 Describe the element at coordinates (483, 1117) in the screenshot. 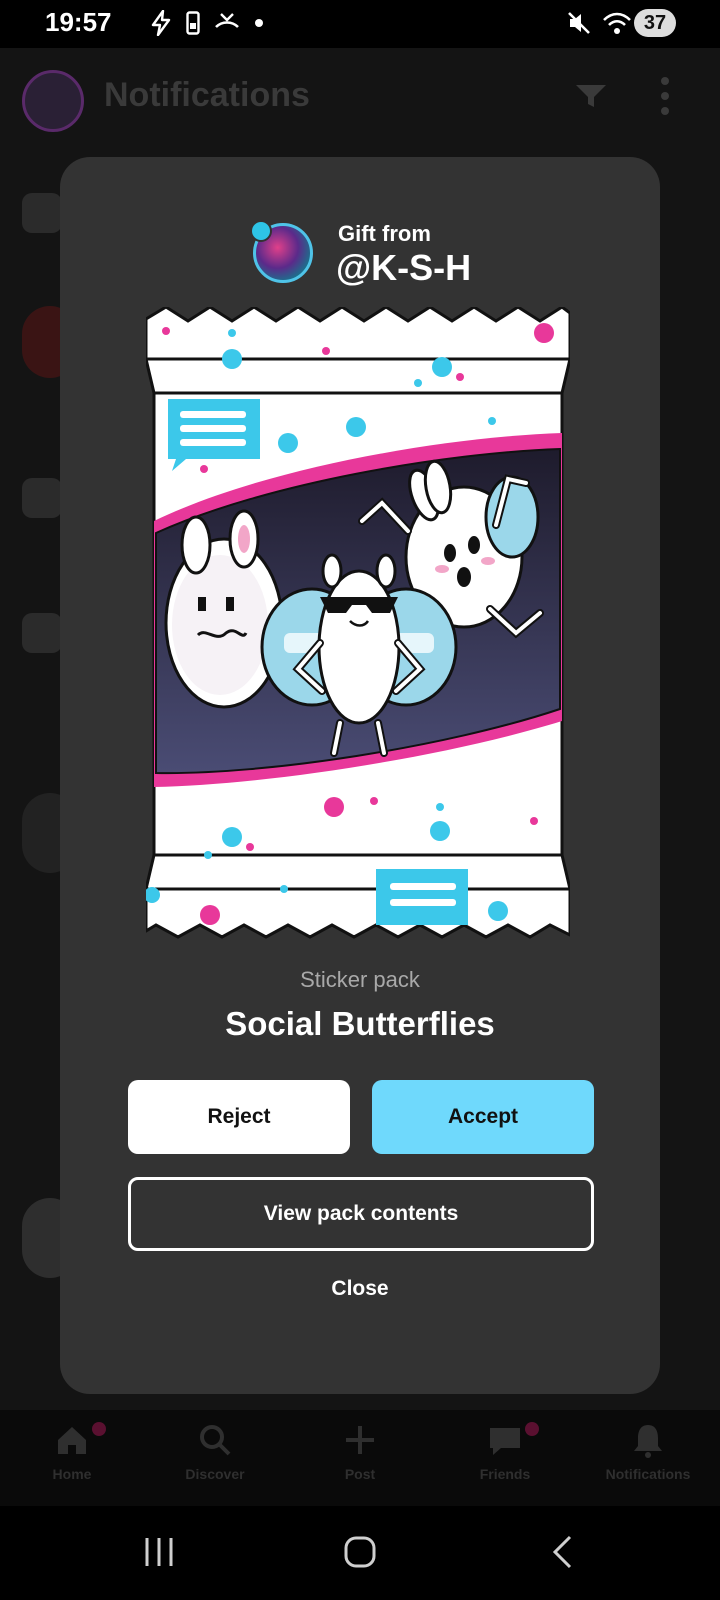

I see `accept-button: Accept` at that location.